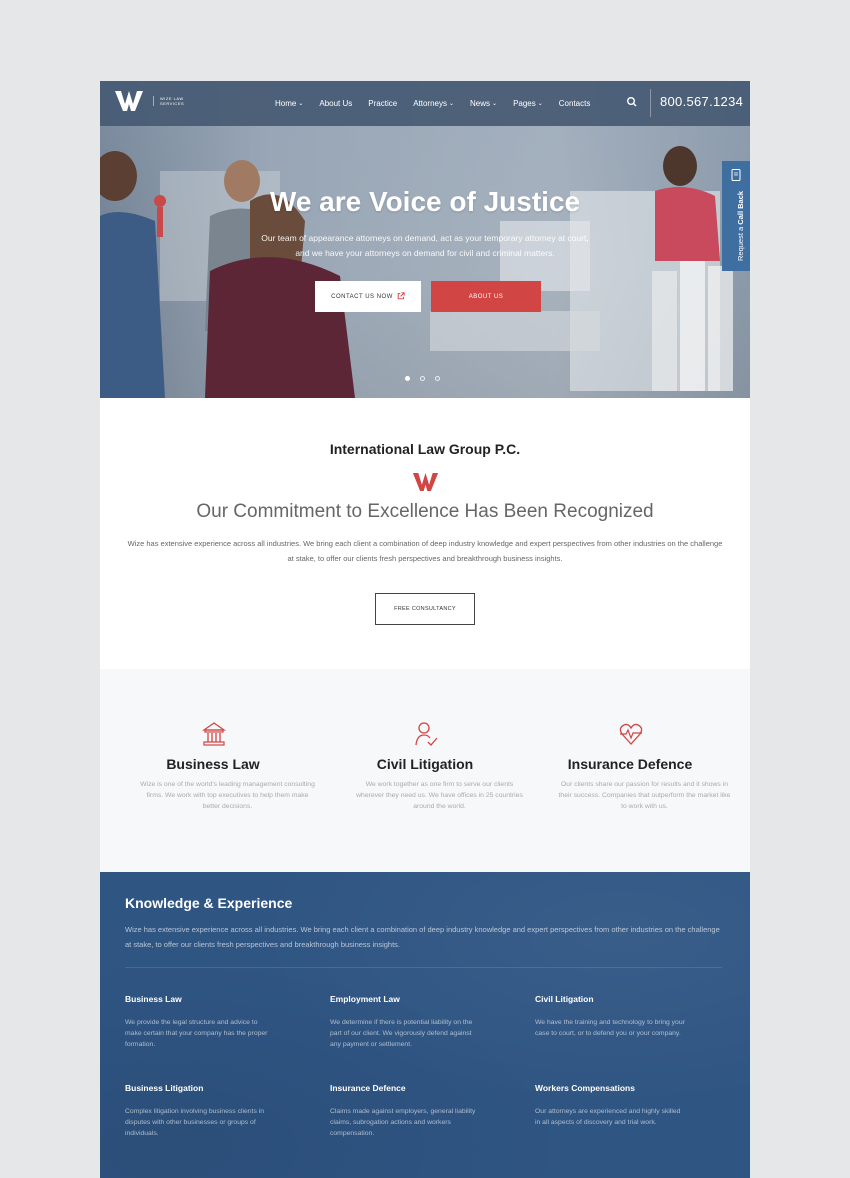 This screenshot has width=850, height=1178. I want to click on knowledge-item-title: Employment Law, so click(365, 999).